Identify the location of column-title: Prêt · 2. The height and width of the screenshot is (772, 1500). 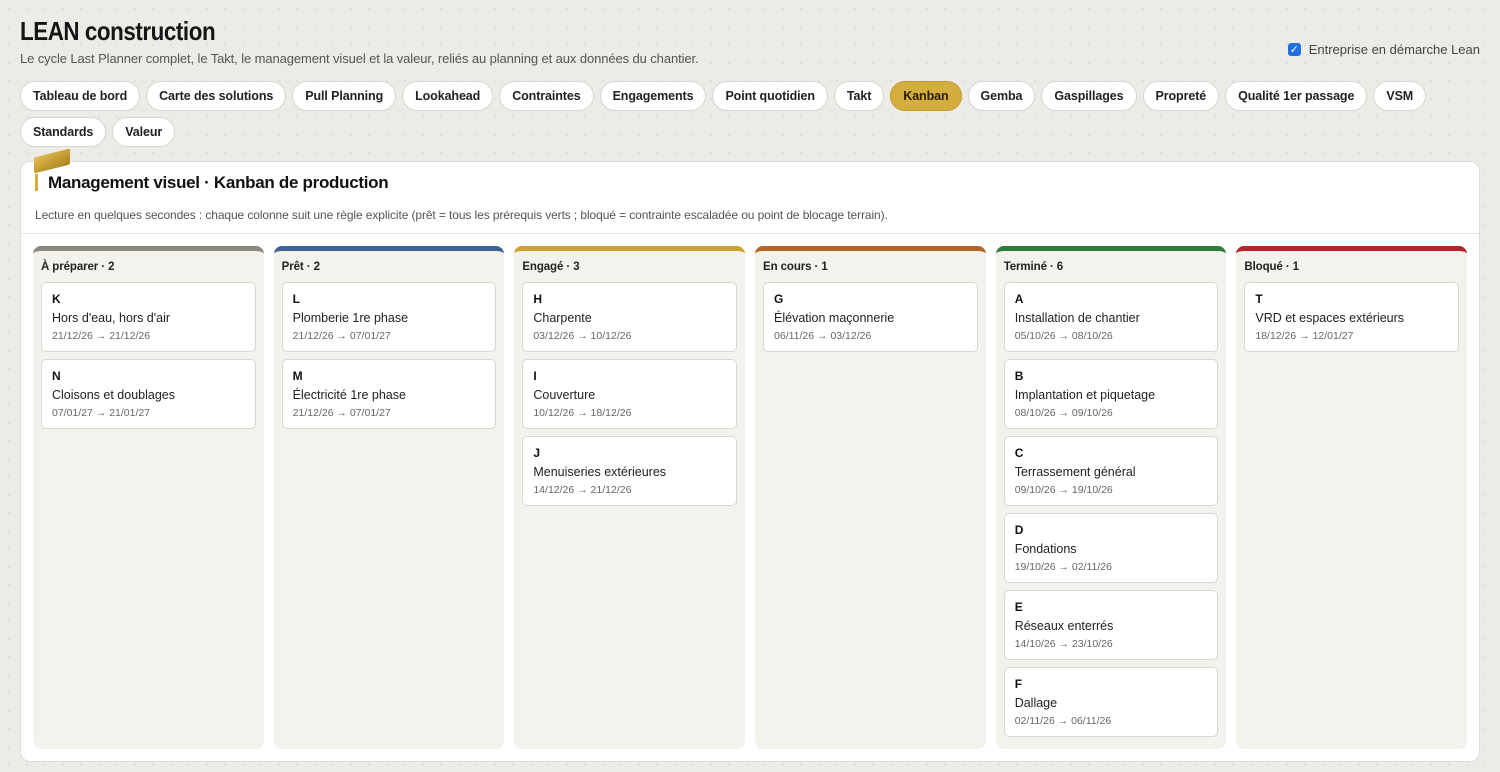
(300, 267).